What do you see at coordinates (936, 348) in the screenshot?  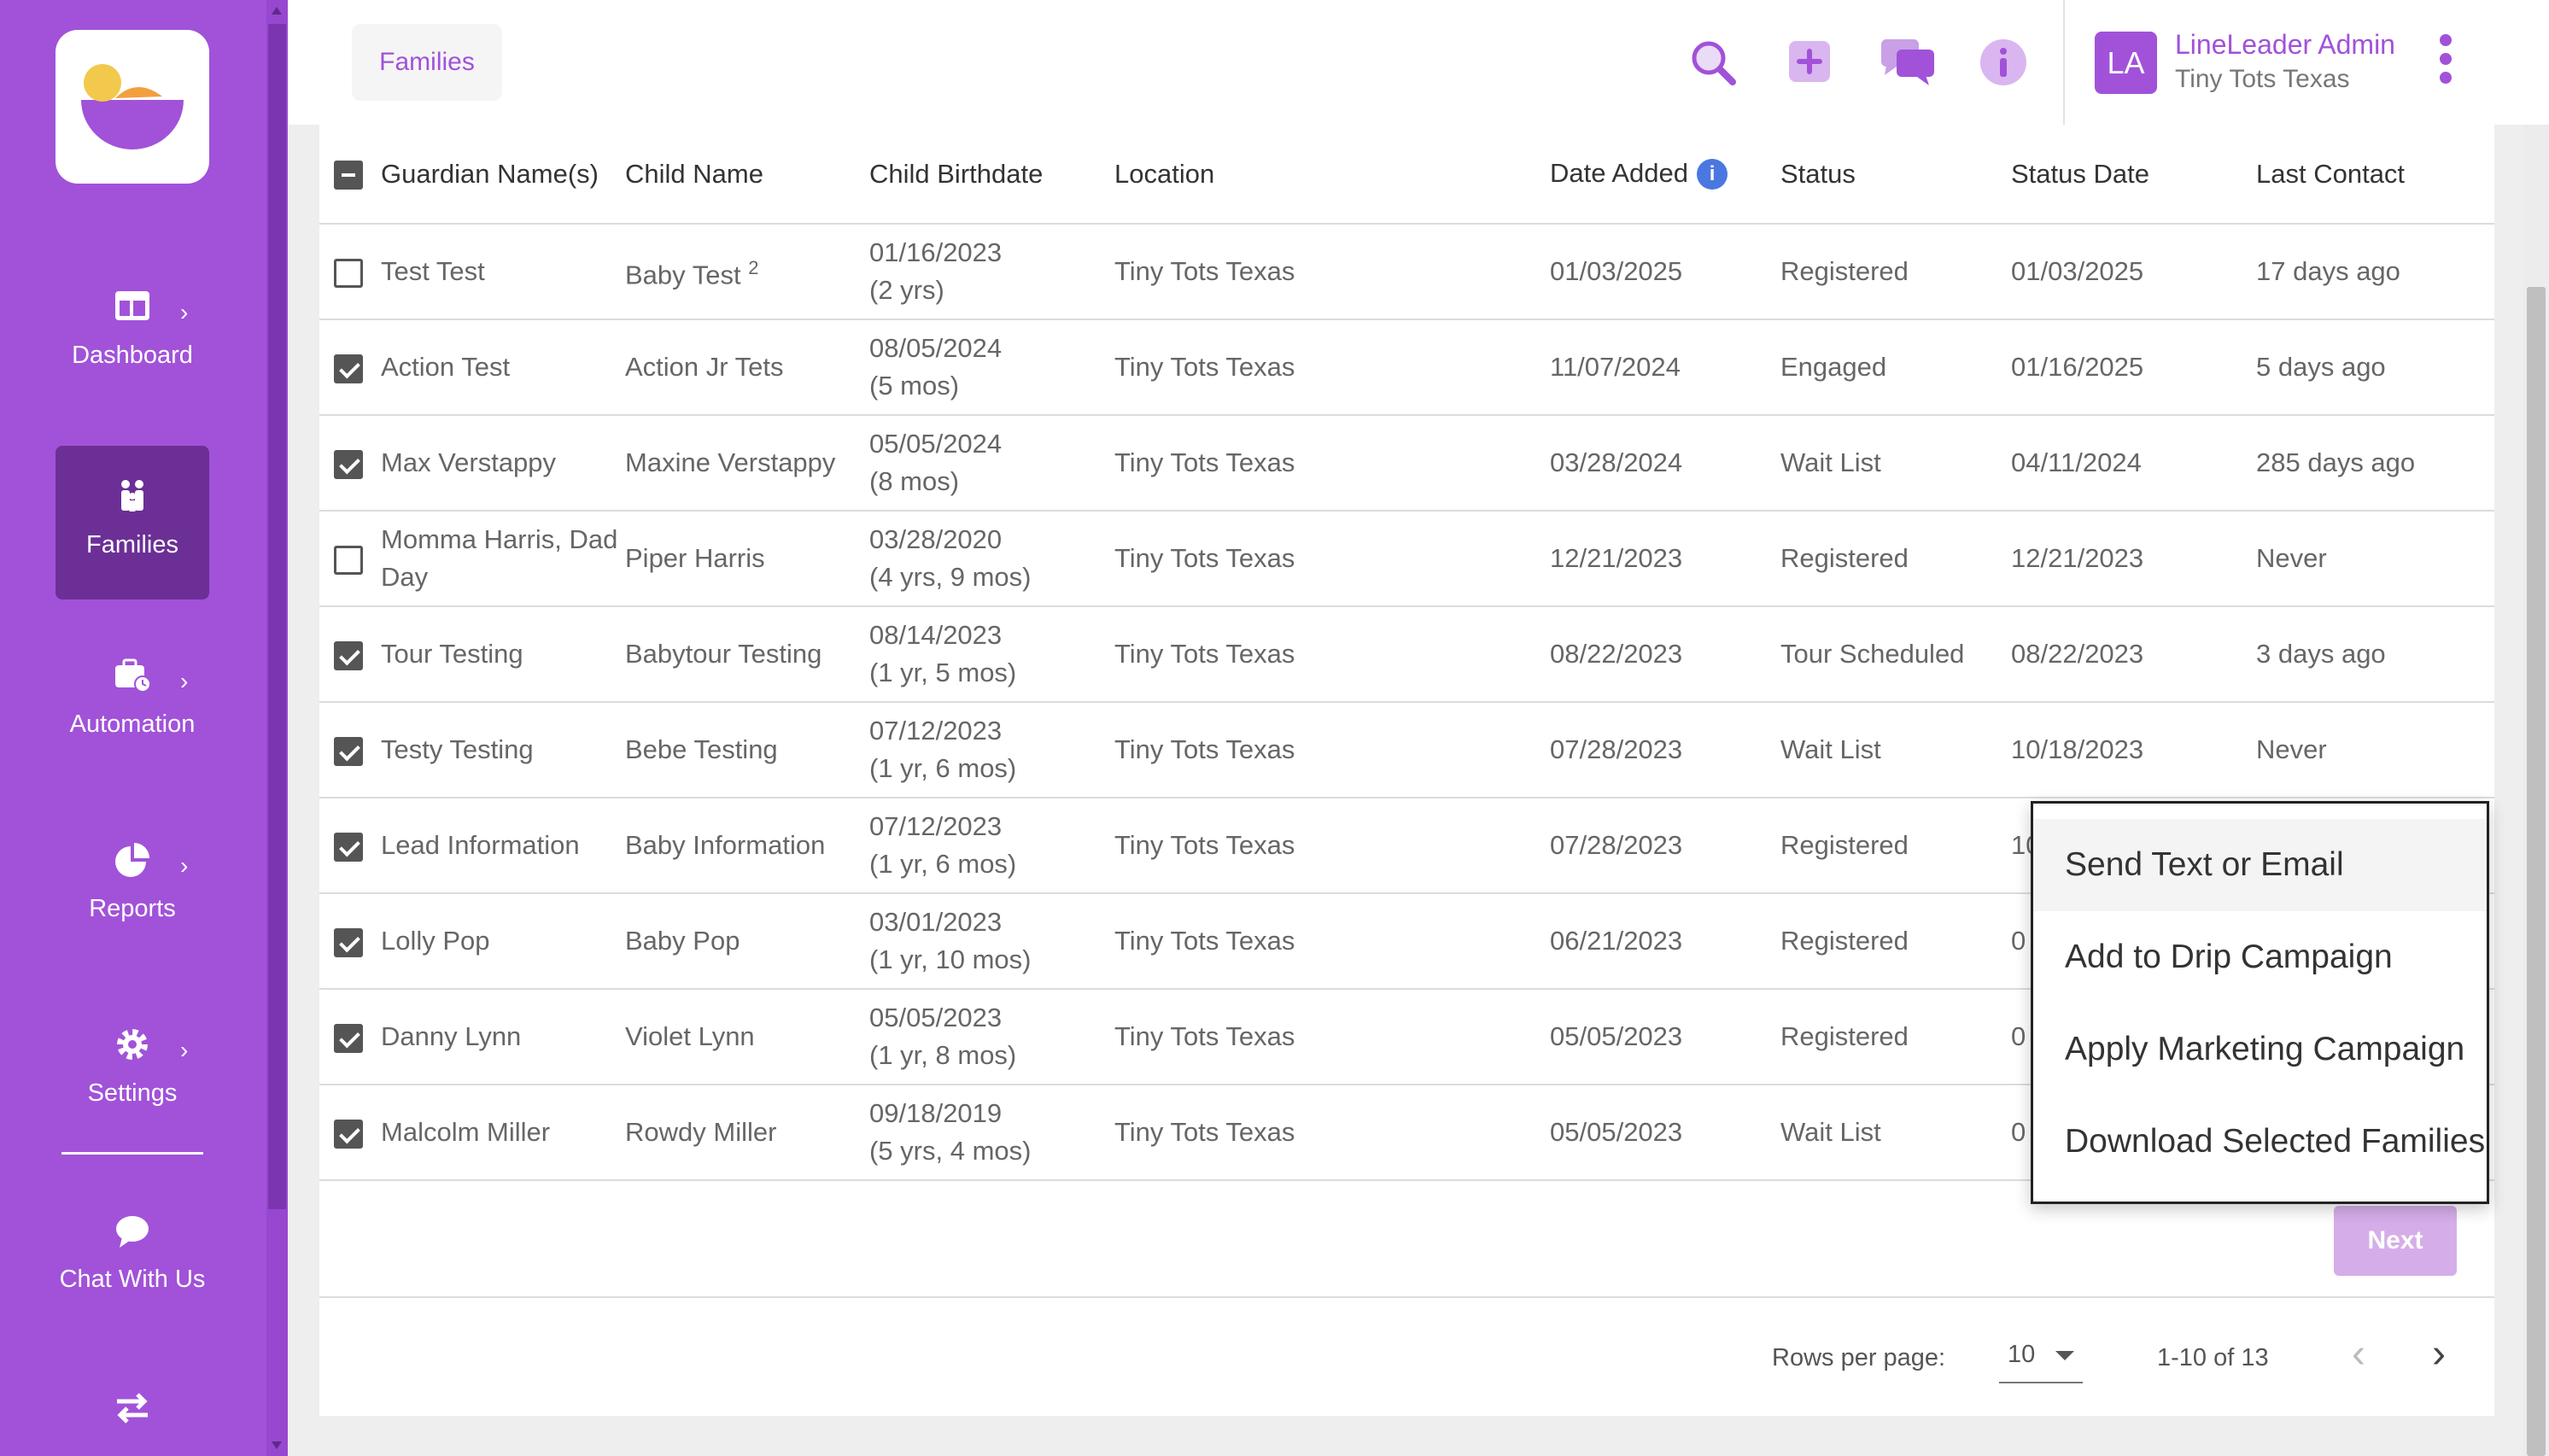 I see `birthdate: 08/05/2024` at bounding box center [936, 348].